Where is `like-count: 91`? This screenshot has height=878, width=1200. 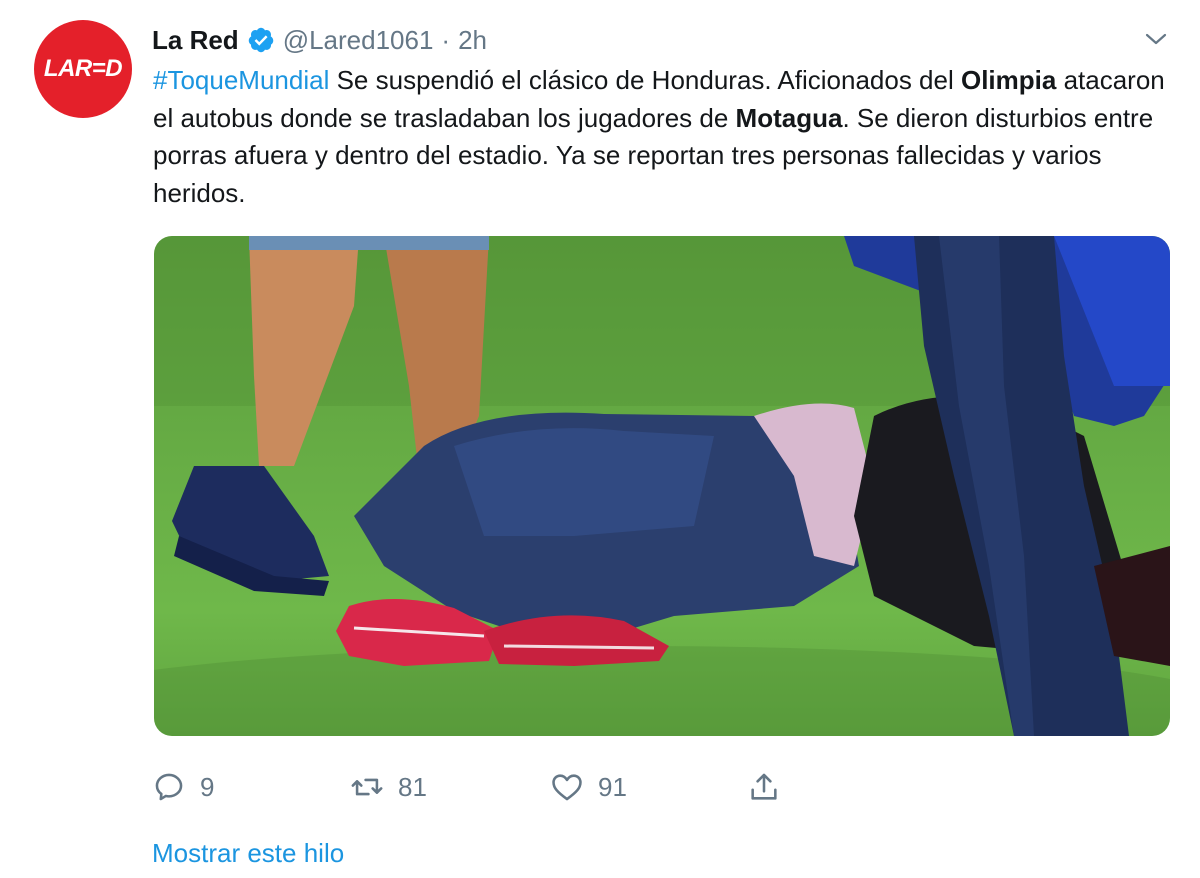 like-count: 91 is located at coordinates (612, 786).